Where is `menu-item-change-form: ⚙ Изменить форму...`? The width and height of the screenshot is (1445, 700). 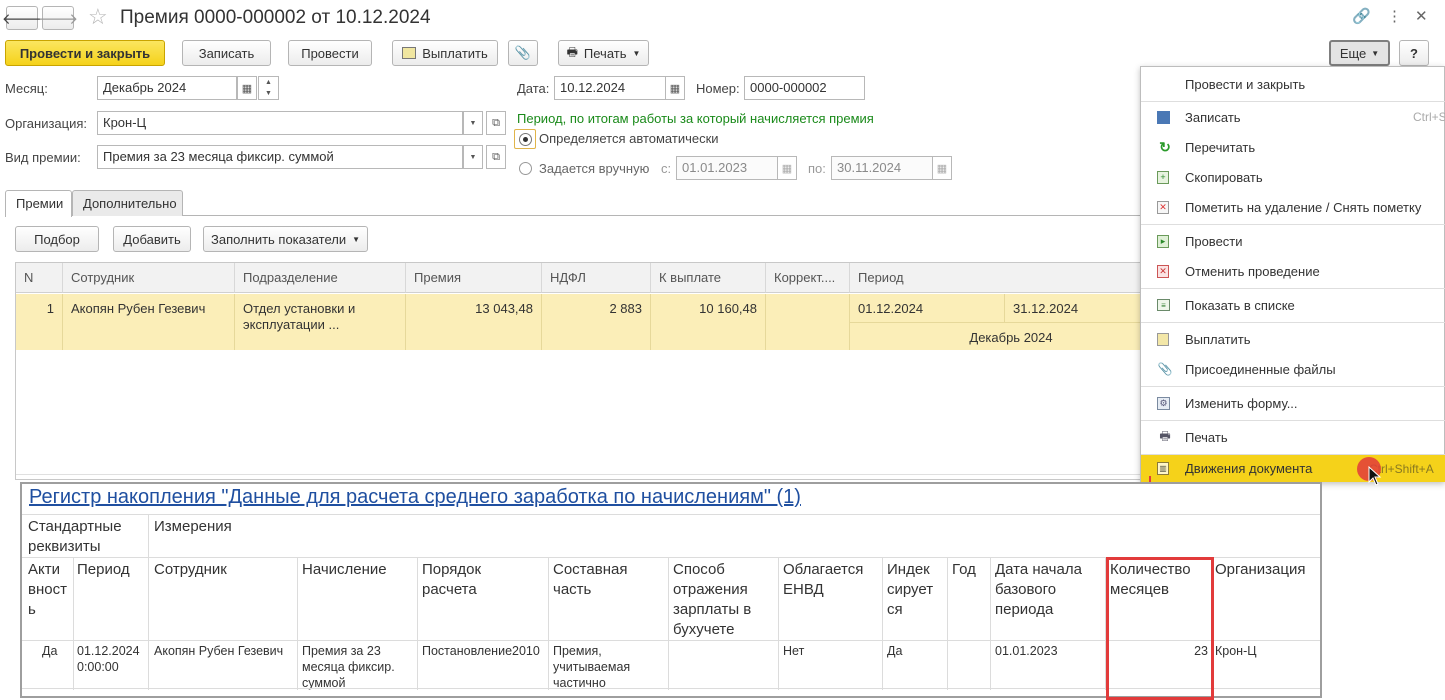
menu-item-change-form: ⚙ Изменить форму... is located at coordinates (1293, 403).